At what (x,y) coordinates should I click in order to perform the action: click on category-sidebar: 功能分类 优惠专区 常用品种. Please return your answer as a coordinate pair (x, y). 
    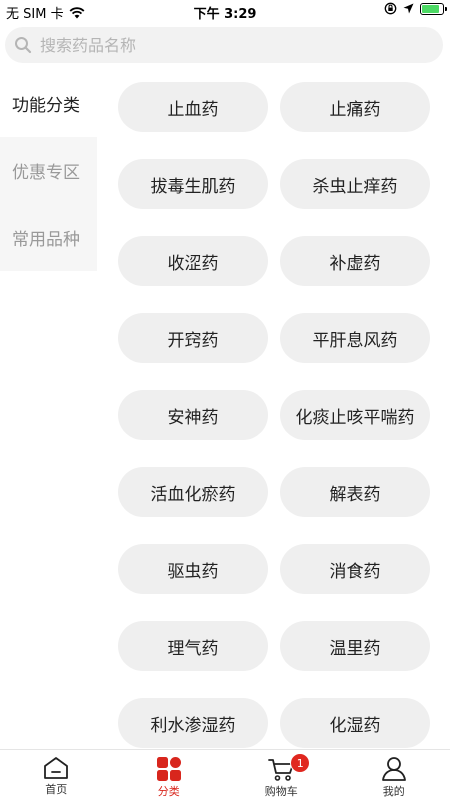
    Looking at the image, I should click on (48, 170).